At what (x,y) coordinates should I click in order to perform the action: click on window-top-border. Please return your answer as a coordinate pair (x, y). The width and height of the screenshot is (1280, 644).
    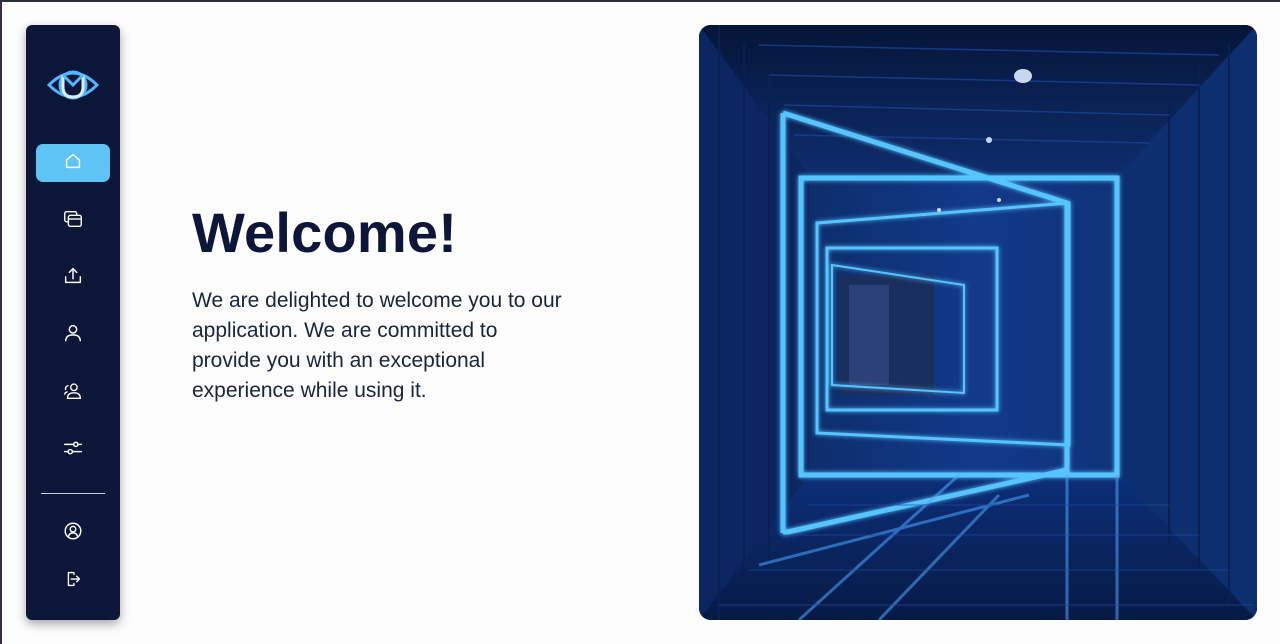
    Looking at the image, I should click on (640, 1).